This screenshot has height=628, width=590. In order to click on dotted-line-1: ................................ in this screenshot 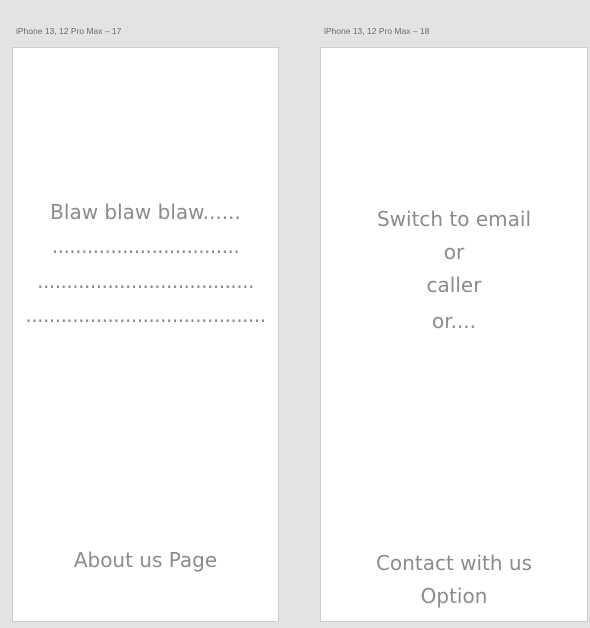, I will do `click(145, 246)`.